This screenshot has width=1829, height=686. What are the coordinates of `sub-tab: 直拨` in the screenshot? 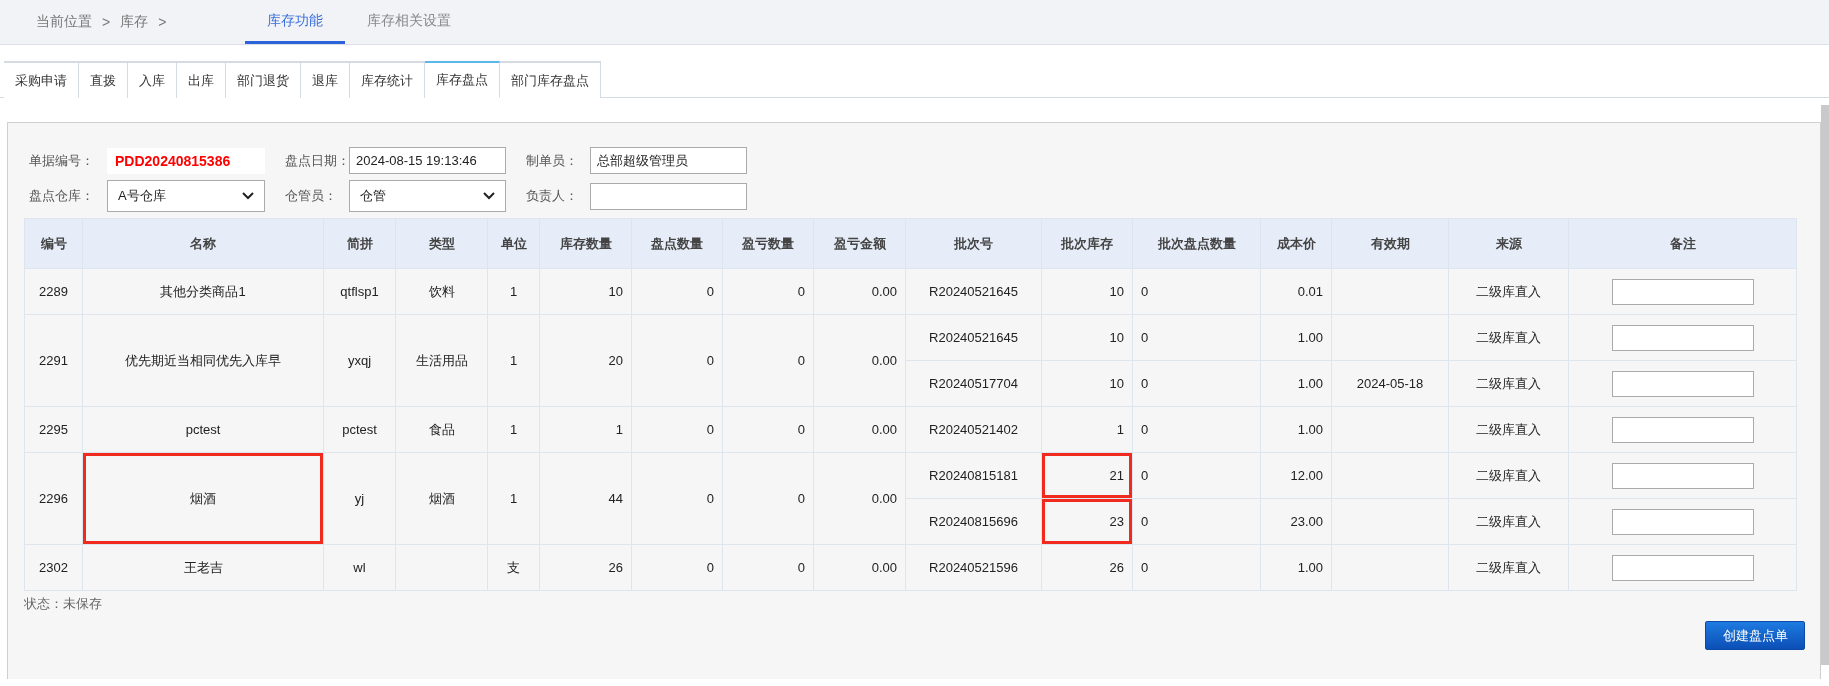 It's located at (103, 79).